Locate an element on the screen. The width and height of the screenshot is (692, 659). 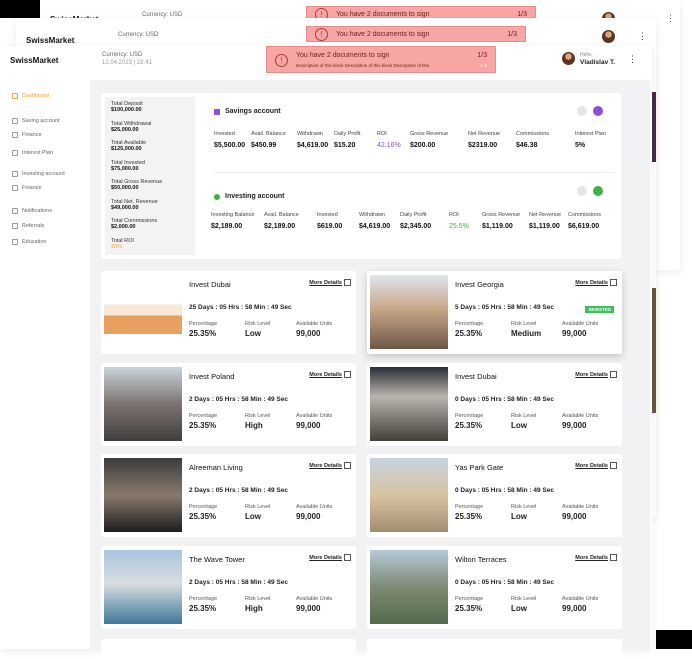
countdown-timer: 5 Days : 05 Hrs : 58 Min : 49 Sec is located at coordinates (504, 307).